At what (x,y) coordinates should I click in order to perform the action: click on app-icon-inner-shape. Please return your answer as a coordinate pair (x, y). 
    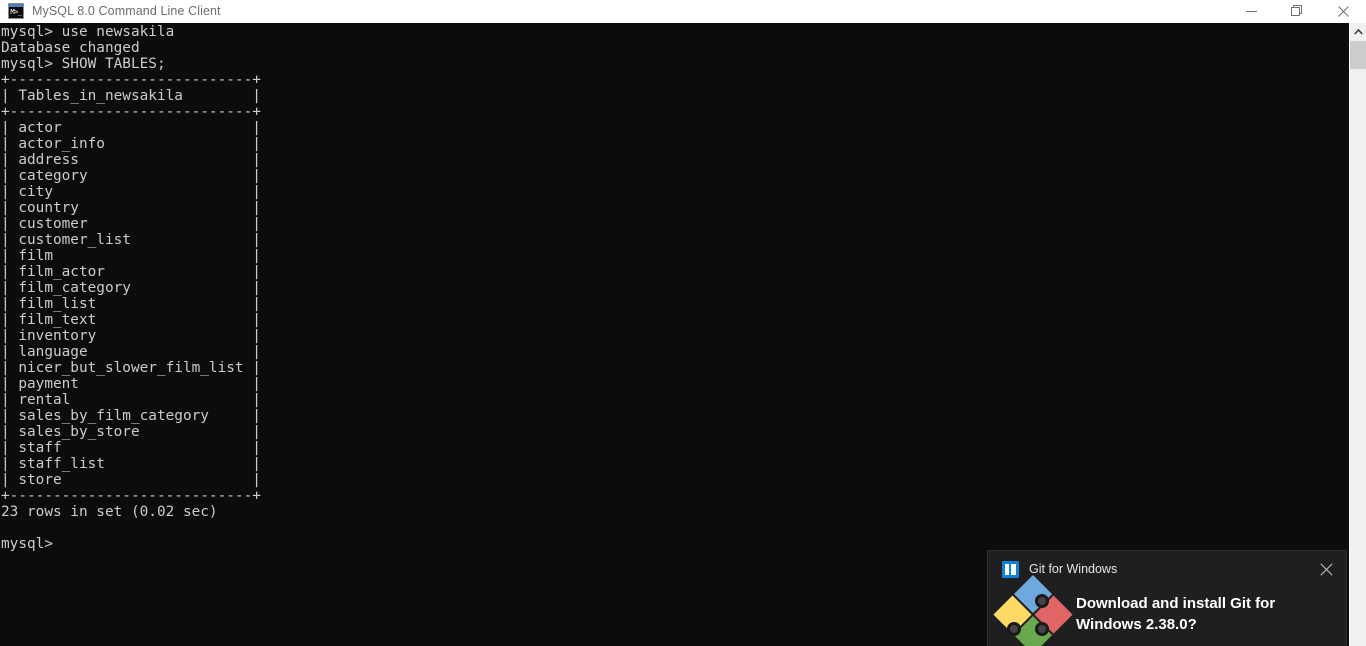
    Looking at the image, I should click on (1010, 569).